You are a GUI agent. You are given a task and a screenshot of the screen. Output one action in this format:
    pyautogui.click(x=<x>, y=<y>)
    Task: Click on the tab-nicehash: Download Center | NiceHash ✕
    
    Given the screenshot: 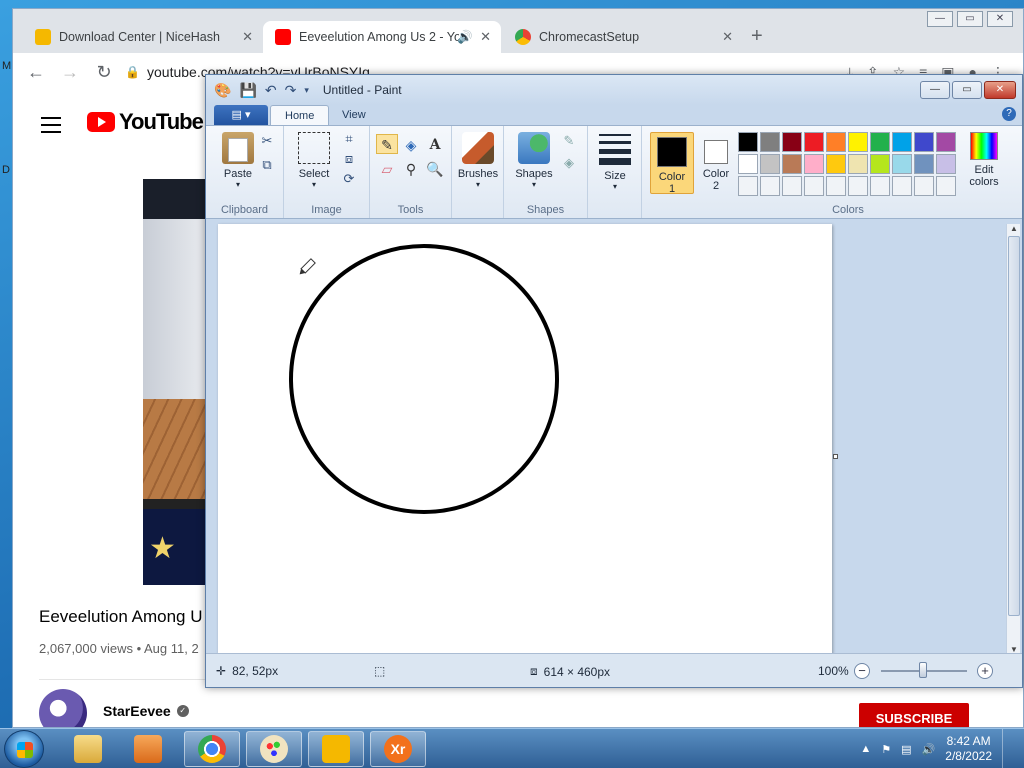 What is the action you would take?
    pyautogui.click(x=143, y=37)
    